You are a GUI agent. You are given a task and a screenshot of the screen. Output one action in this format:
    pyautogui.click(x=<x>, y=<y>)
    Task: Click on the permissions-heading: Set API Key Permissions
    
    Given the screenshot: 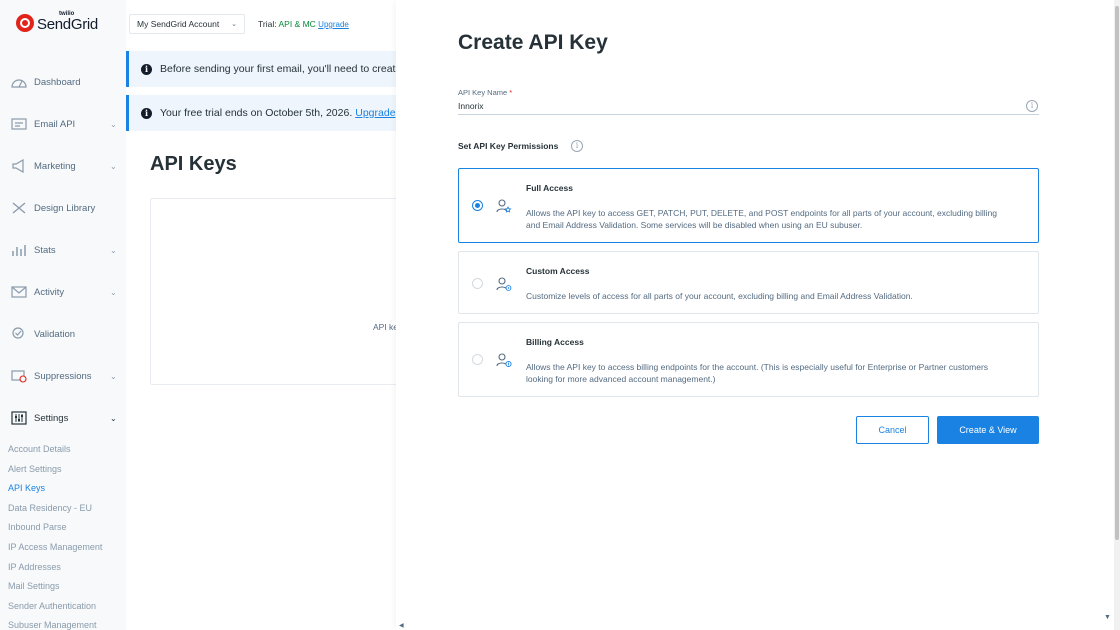 What is the action you would take?
    pyautogui.click(x=508, y=146)
    